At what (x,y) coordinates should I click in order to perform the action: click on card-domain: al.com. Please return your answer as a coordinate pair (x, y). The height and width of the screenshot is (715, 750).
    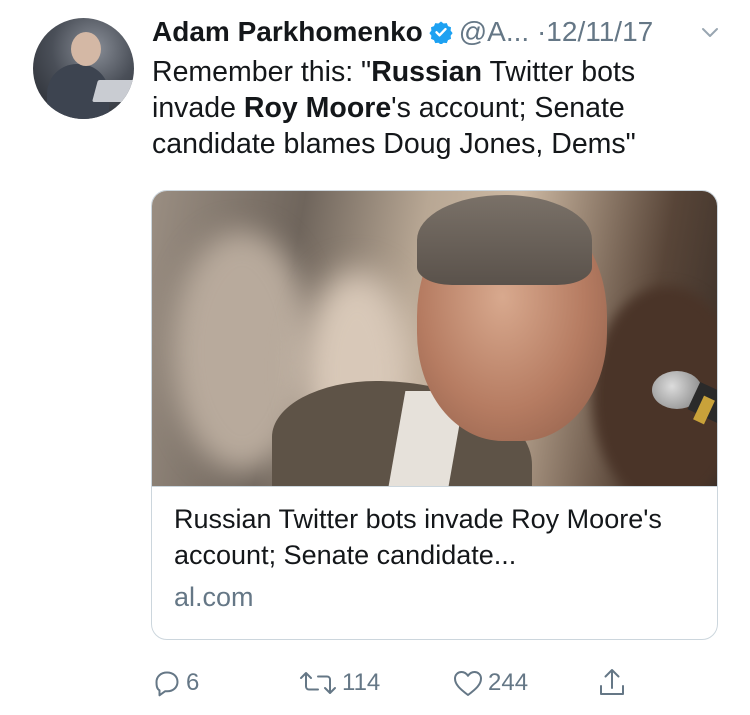
    Looking at the image, I should click on (214, 597).